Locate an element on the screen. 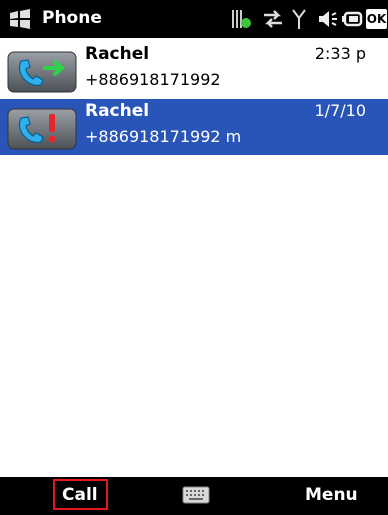  data-connection-icon is located at coordinates (241, 19).